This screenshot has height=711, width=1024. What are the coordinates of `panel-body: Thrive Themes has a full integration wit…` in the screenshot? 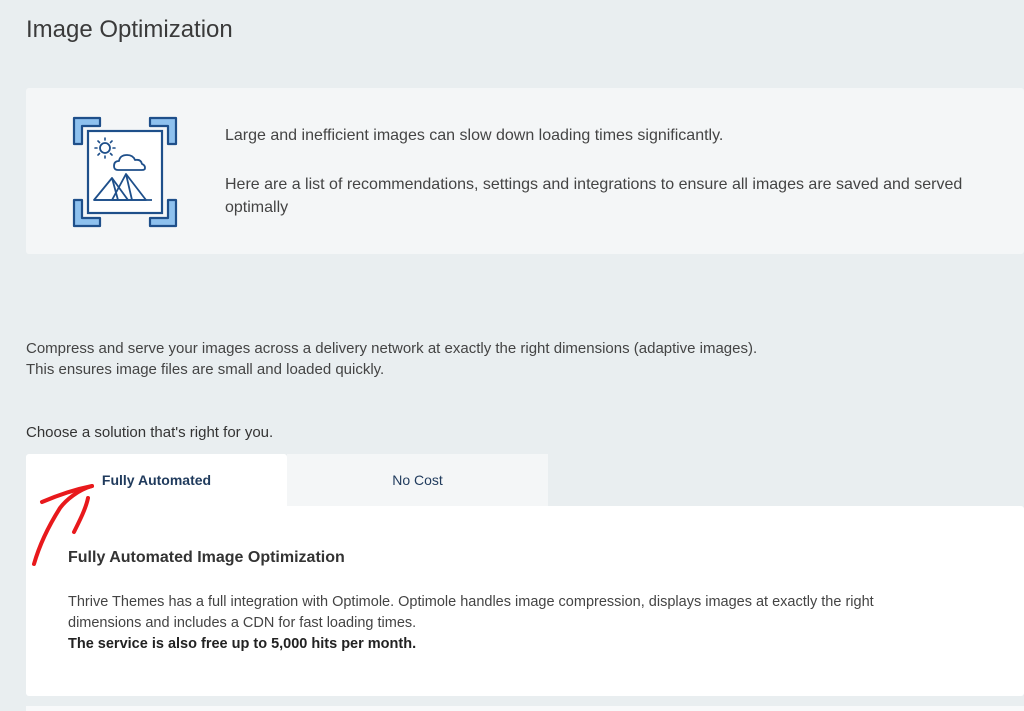 It's located at (508, 623).